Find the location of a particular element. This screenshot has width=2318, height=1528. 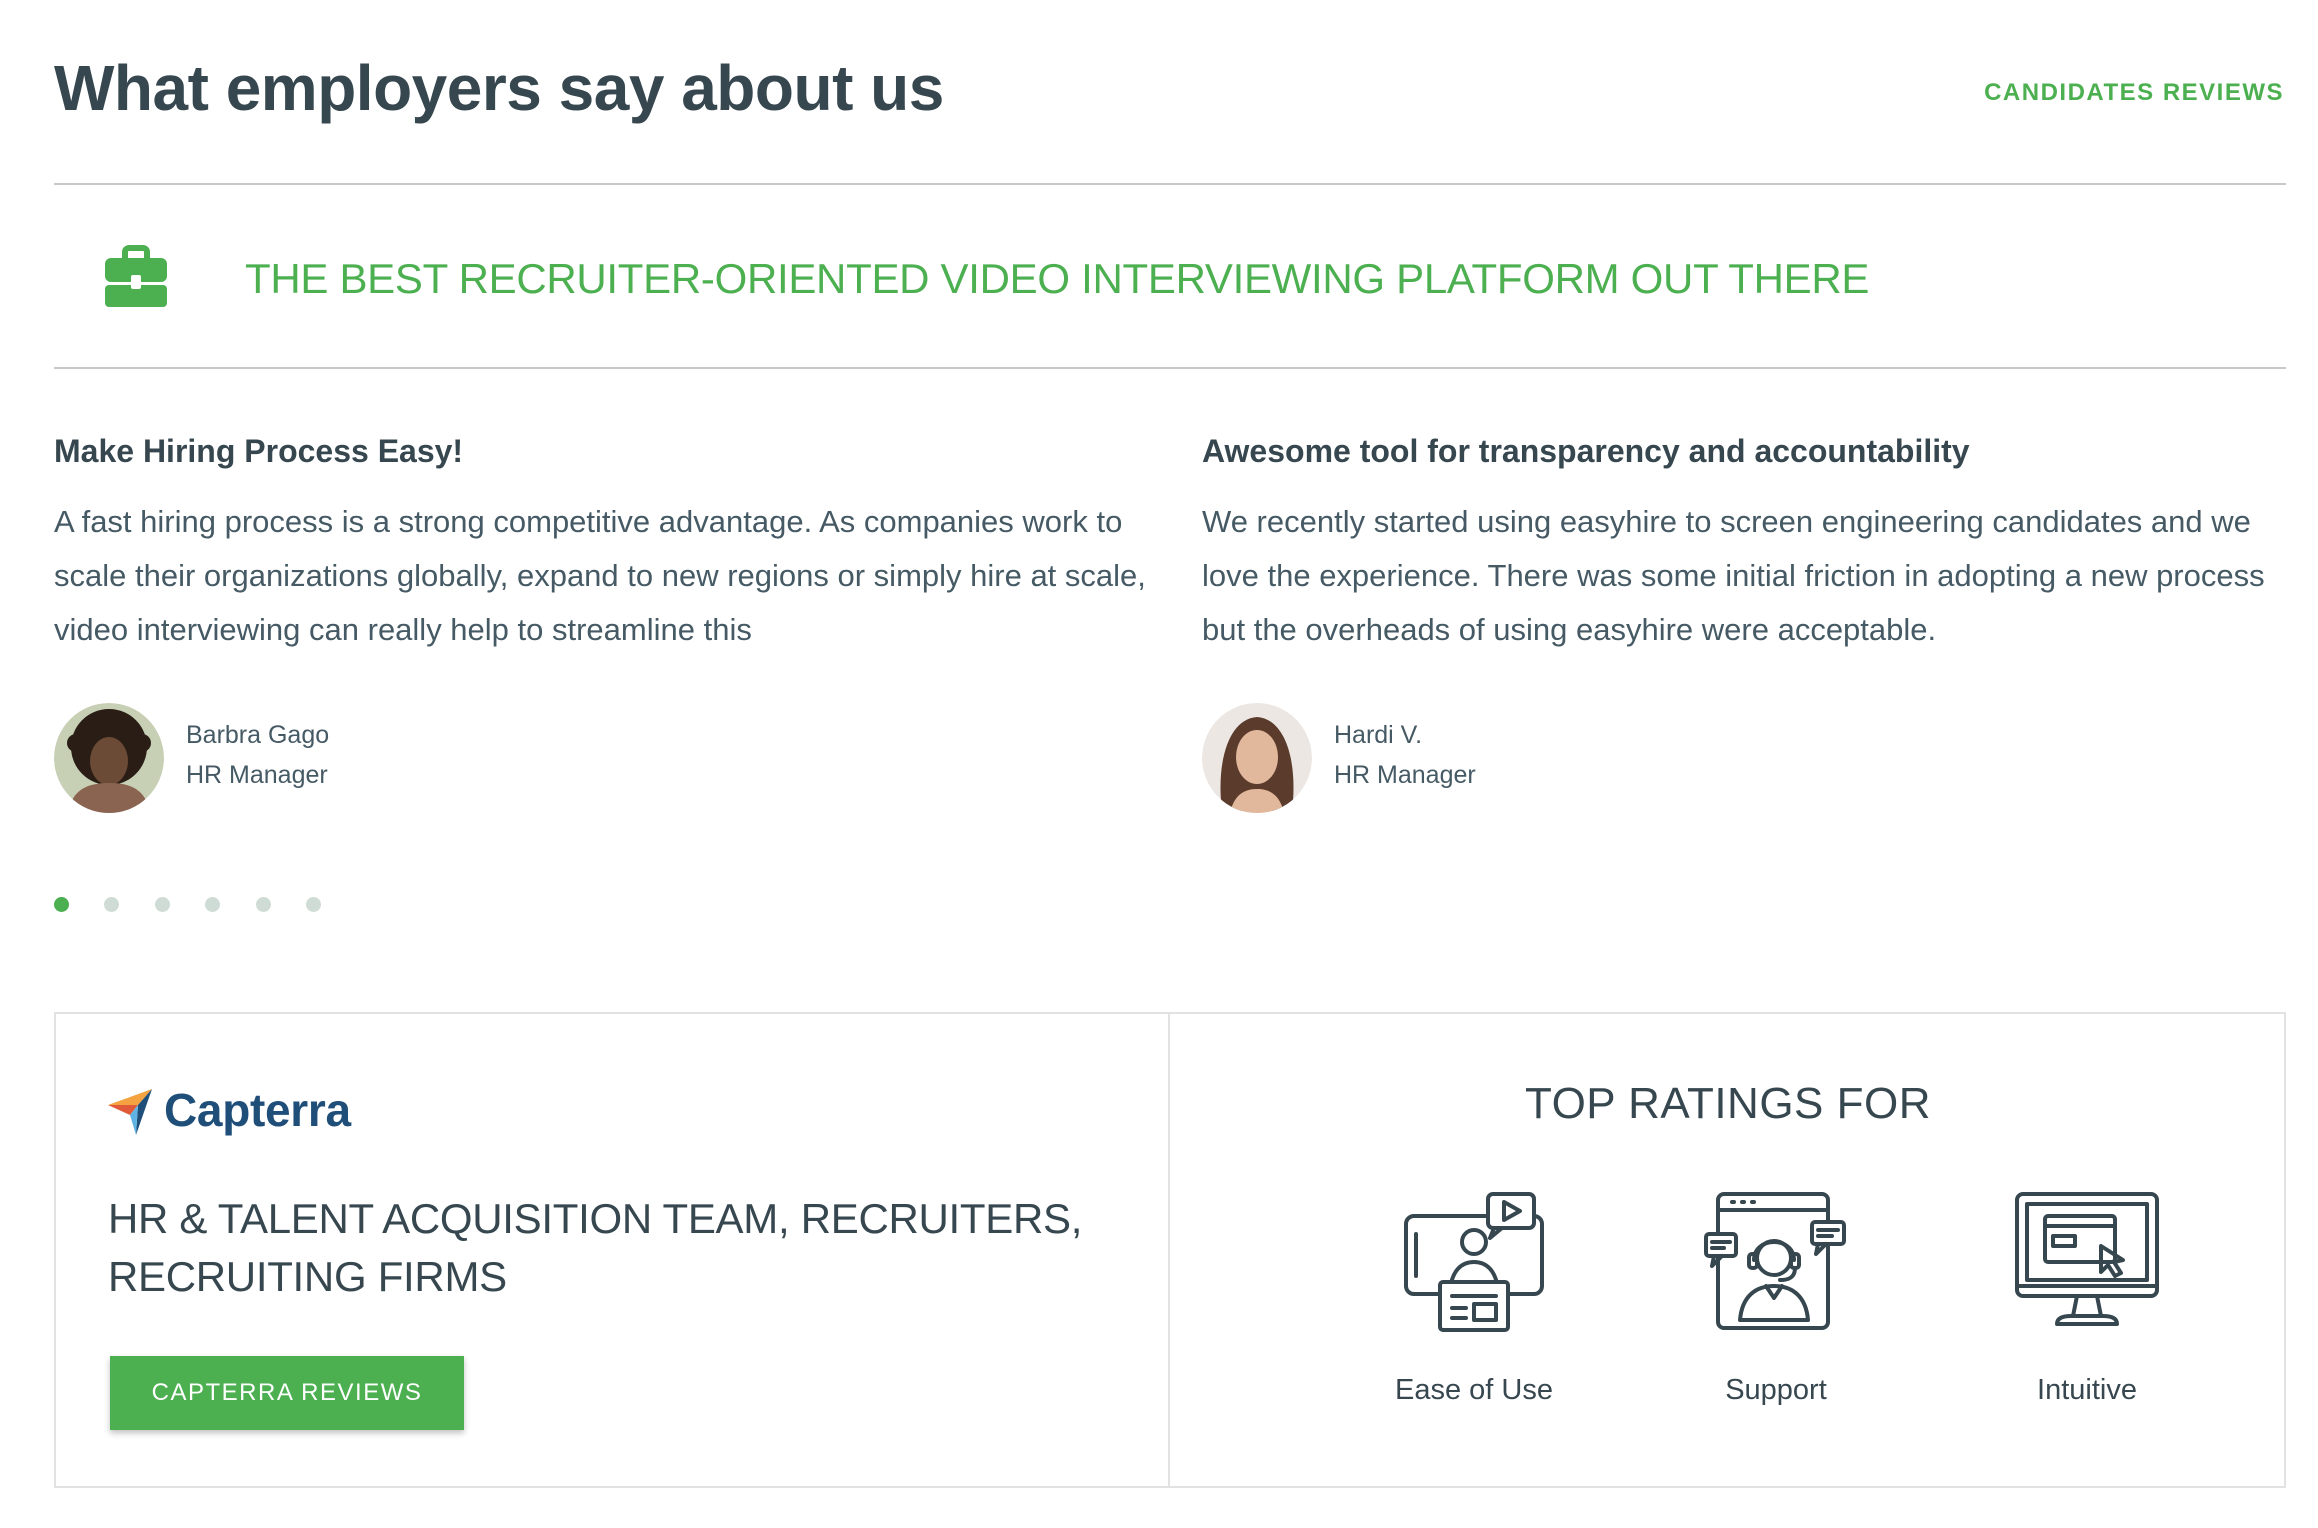

capterra-reviews-button: CAPTERRA REVIEWS is located at coordinates (287, 1393).